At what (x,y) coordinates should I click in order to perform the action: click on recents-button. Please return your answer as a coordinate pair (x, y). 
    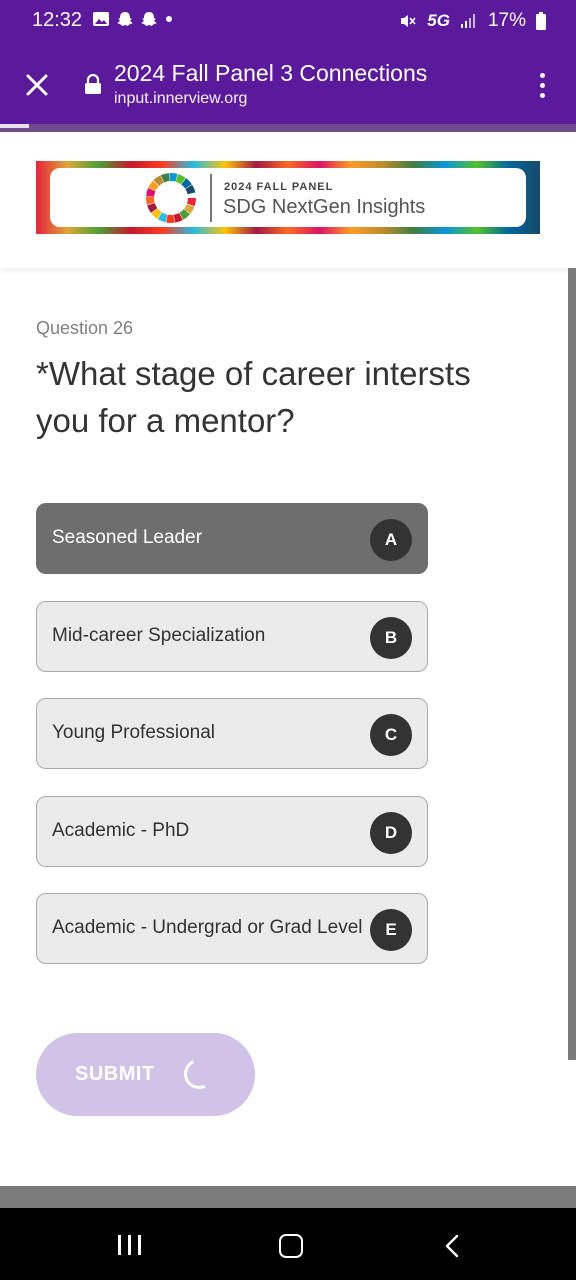
    Looking at the image, I should click on (129, 1245).